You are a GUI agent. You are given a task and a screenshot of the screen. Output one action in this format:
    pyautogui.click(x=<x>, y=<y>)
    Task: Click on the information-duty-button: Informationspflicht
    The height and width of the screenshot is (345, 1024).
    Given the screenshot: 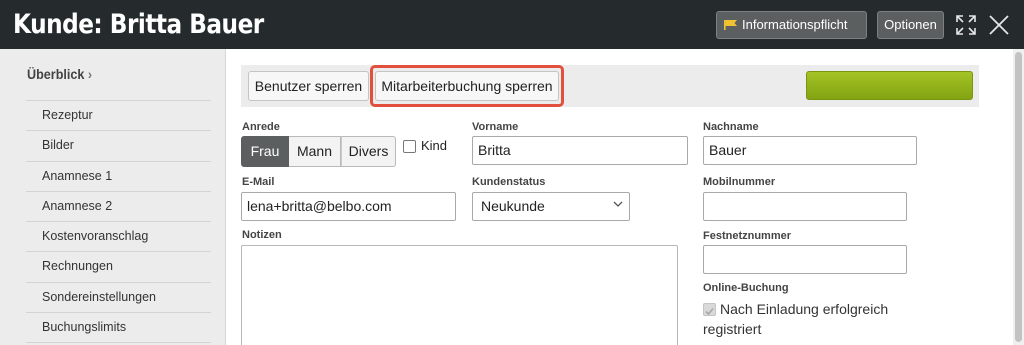 What is the action you would take?
    pyautogui.click(x=791, y=25)
    